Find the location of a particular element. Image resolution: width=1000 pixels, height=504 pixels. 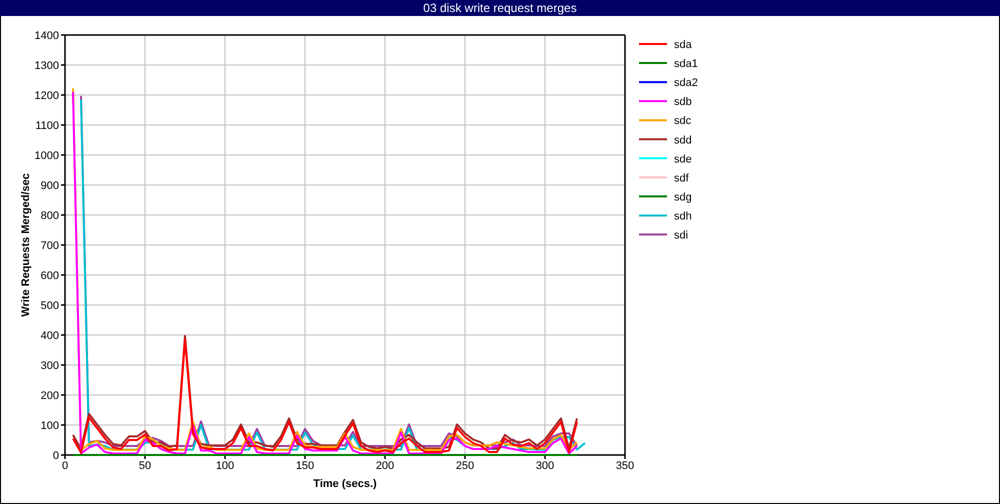

legend-label: sdc is located at coordinates (683, 121).